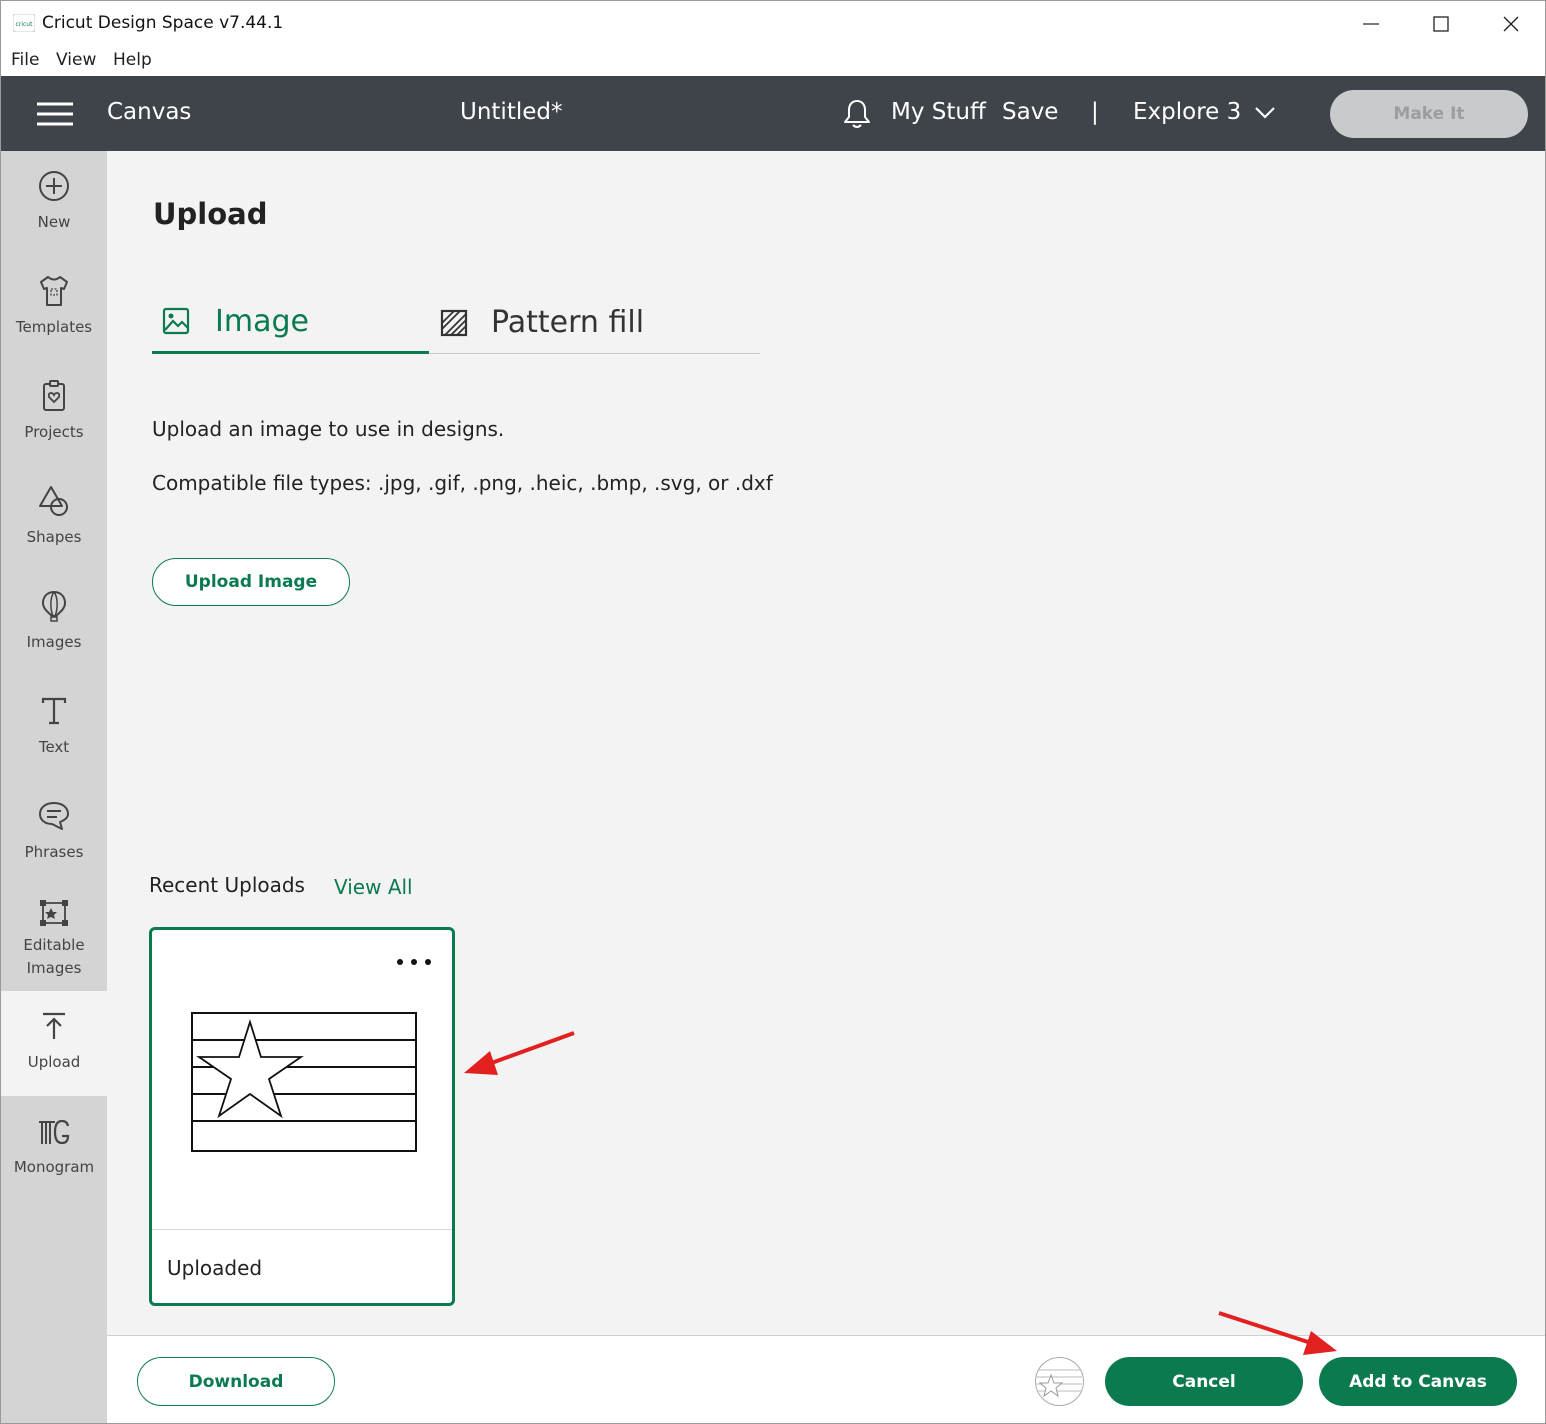 The height and width of the screenshot is (1424, 1546). Describe the element at coordinates (54, 945) in the screenshot. I see `sidebar-label-line1: Editable` at that location.